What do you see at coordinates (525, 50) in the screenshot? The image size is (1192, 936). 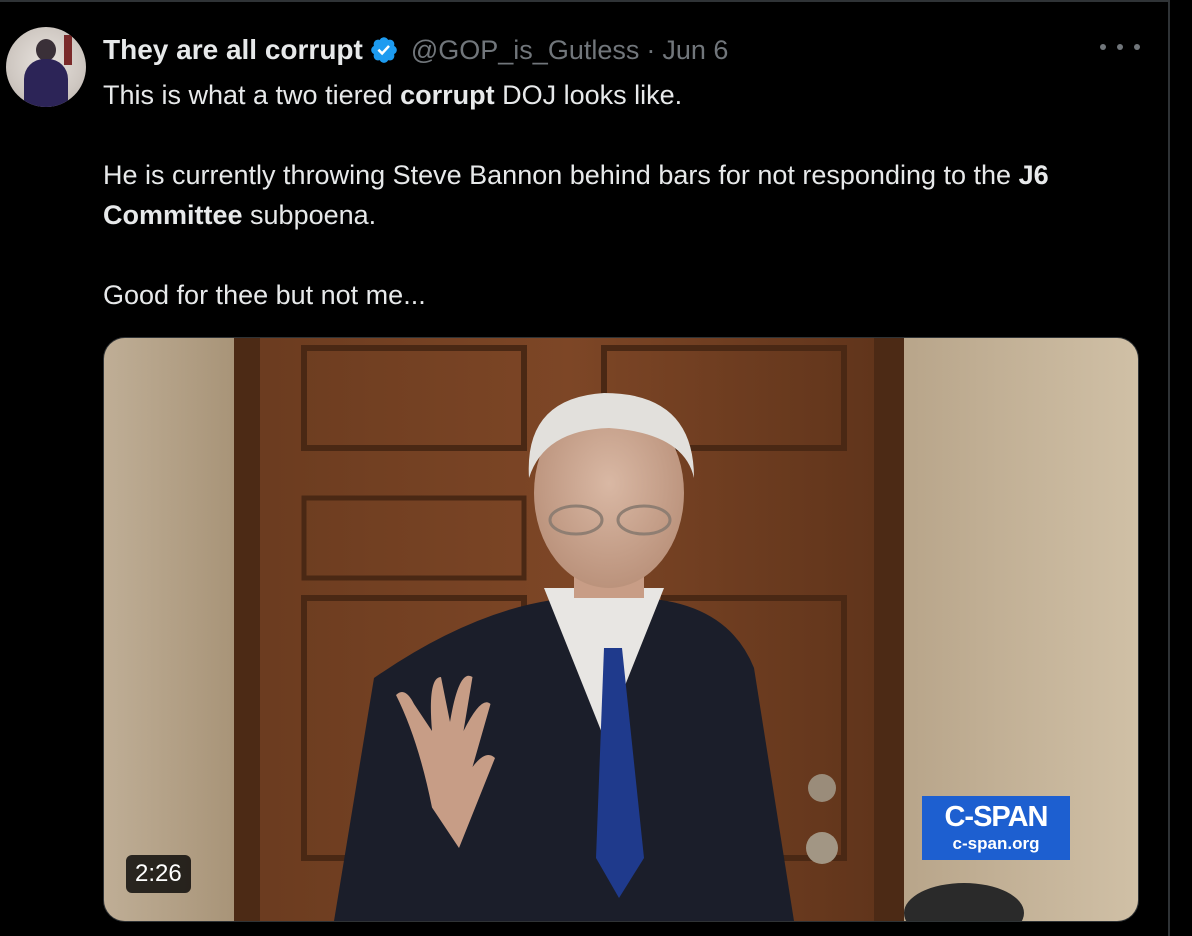 I see `author-handle: @GOP_is_Gutless` at bounding box center [525, 50].